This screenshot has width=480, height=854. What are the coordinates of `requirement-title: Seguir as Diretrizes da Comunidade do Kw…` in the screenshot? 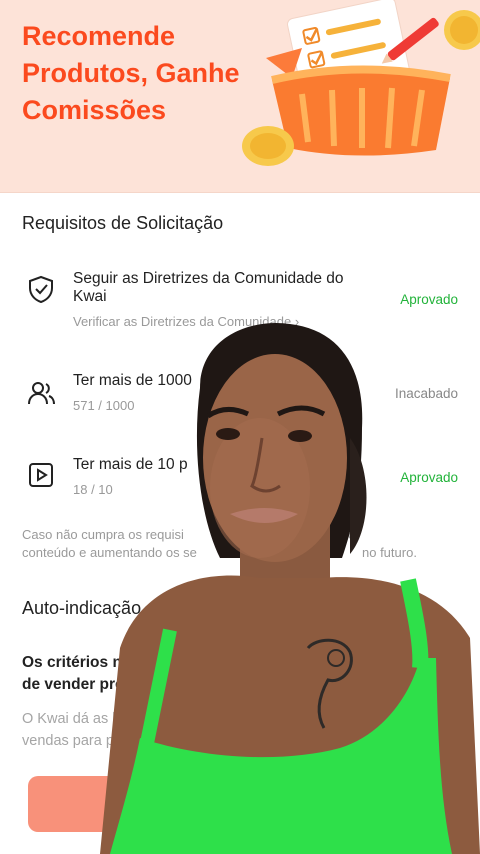 It's located at (208, 287).